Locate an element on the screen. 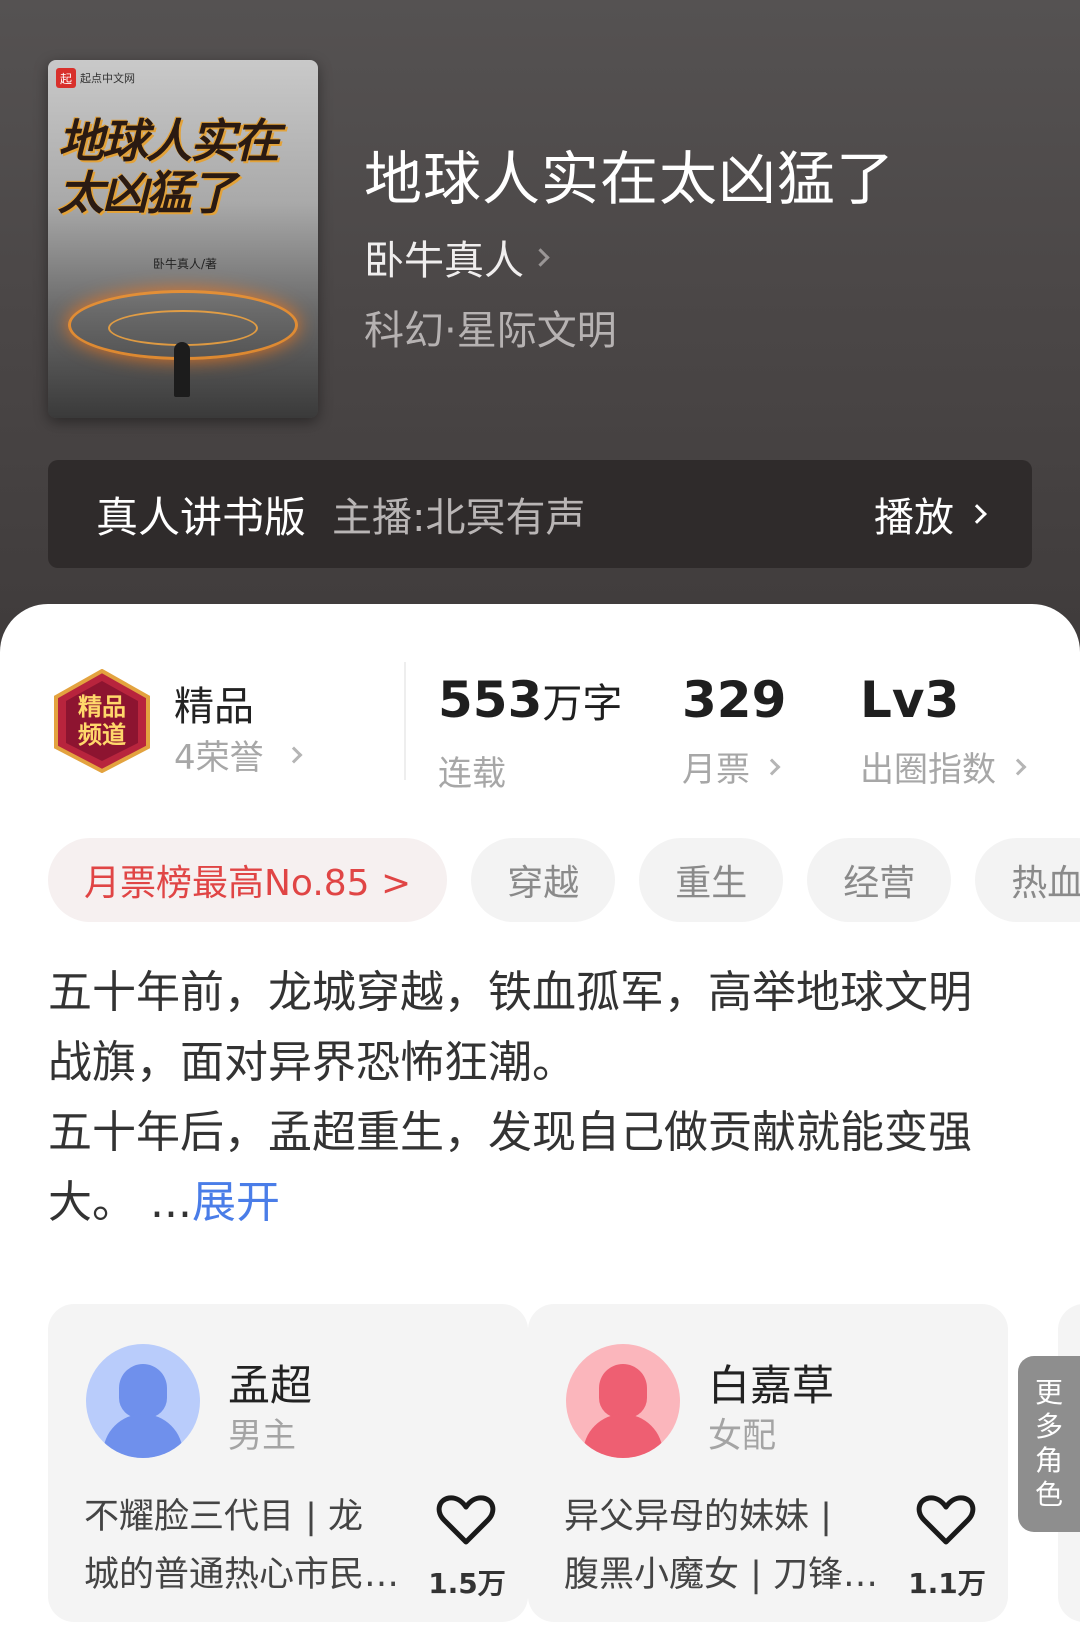 This screenshot has height=1649, width=1080. monthly-rank-tag: 月票榜最高No.85 > is located at coordinates (248, 880).